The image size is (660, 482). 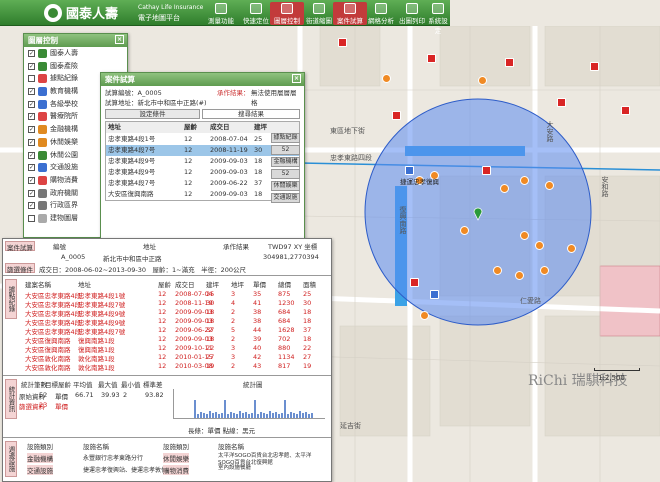 I want to click on tool-street-button: 街道縮圖, so click(x=319, y=13).